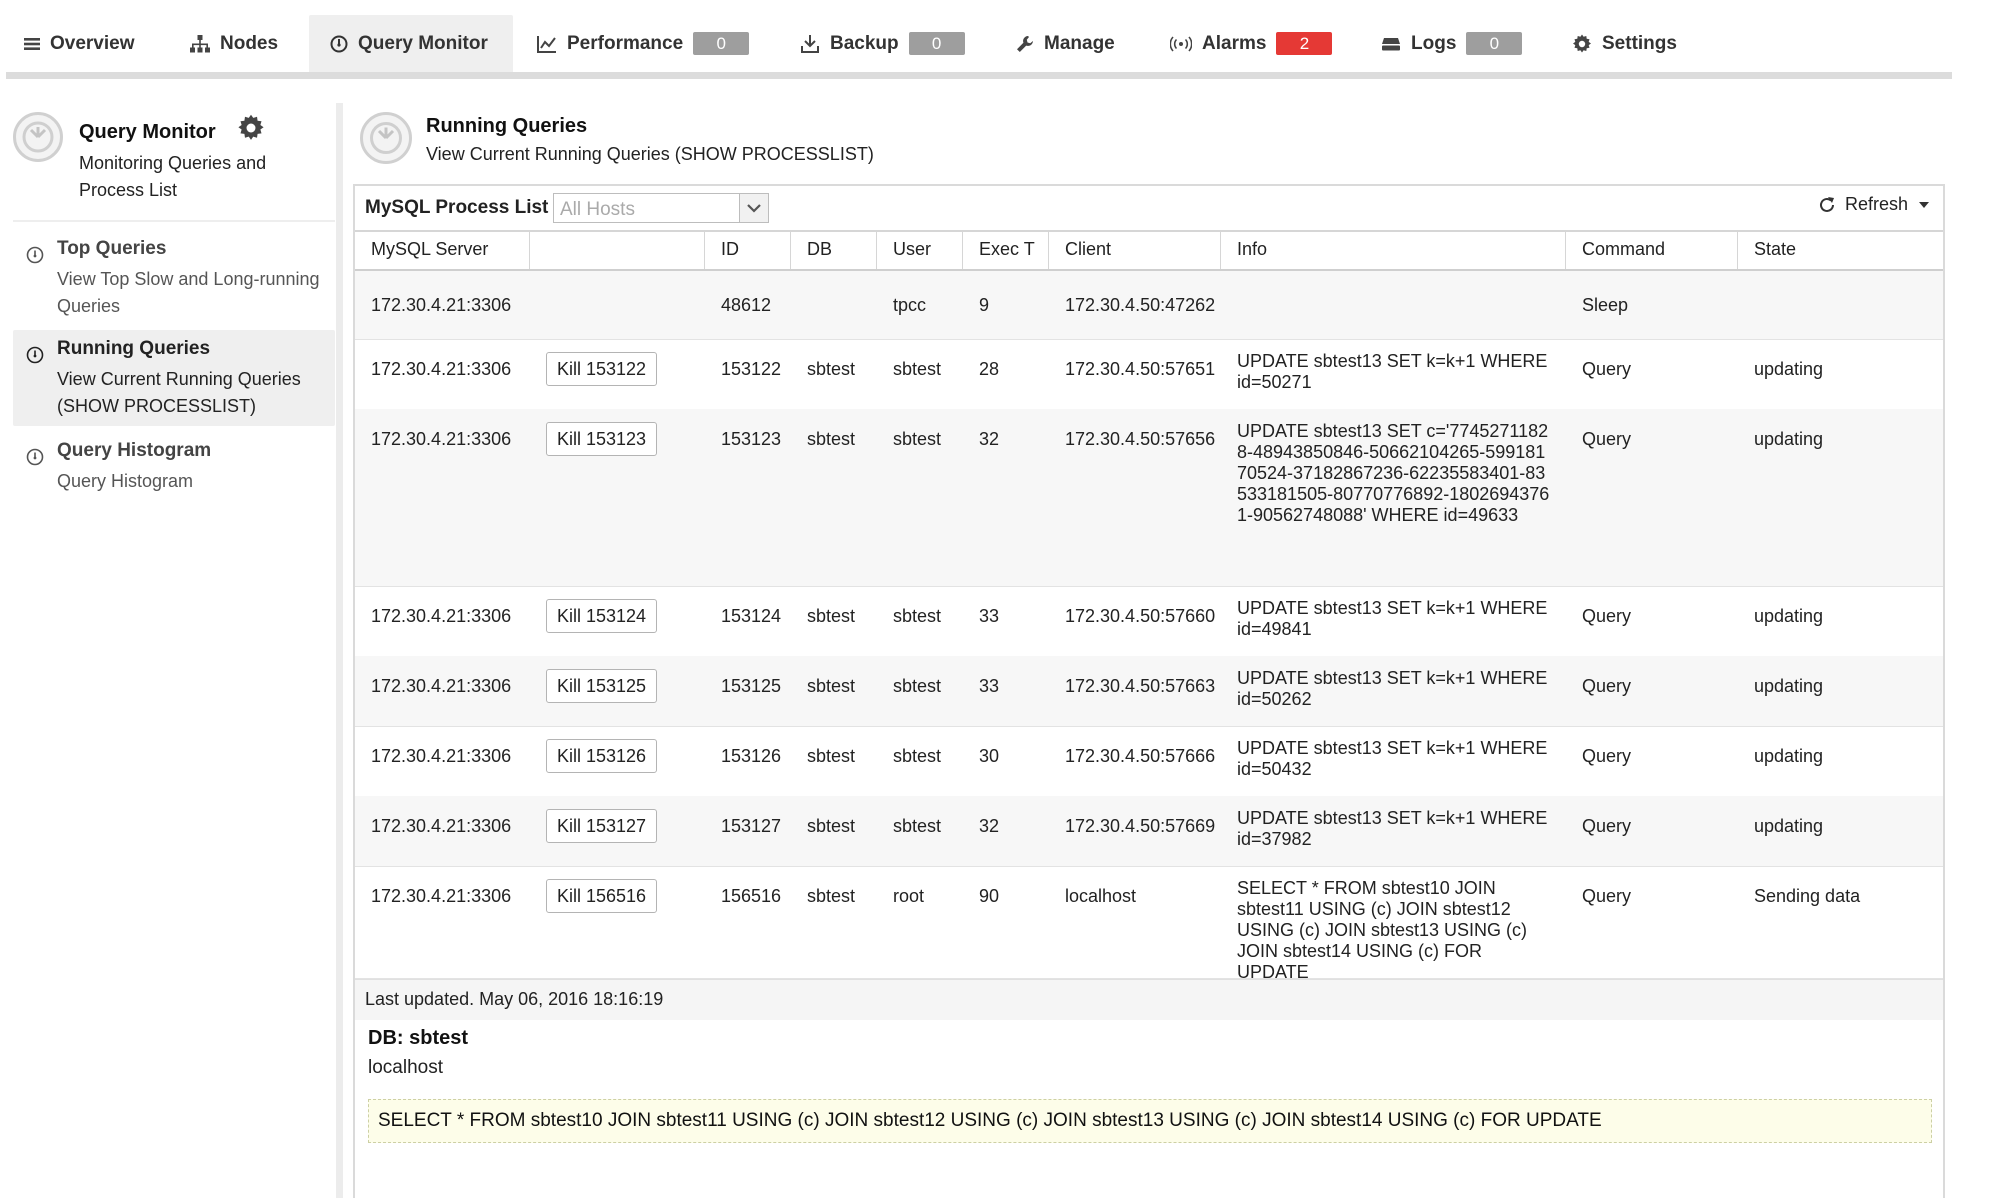 Image resolution: width=1999 pixels, height=1198 pixels. Describe the element at coordinates (753, 208) in the screenshot. I see `chevron-down-icon` at that location.